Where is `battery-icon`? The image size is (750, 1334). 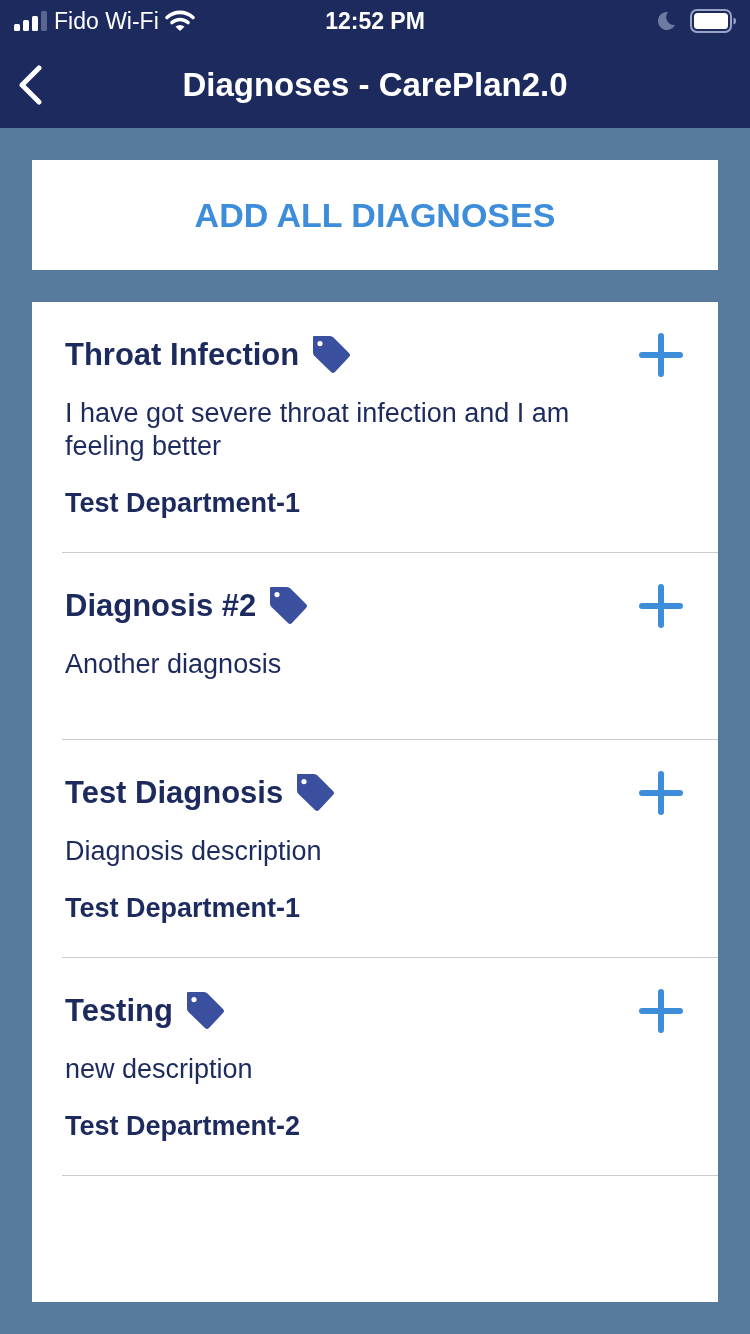
battery-icon is located at coordinates (713, 21).